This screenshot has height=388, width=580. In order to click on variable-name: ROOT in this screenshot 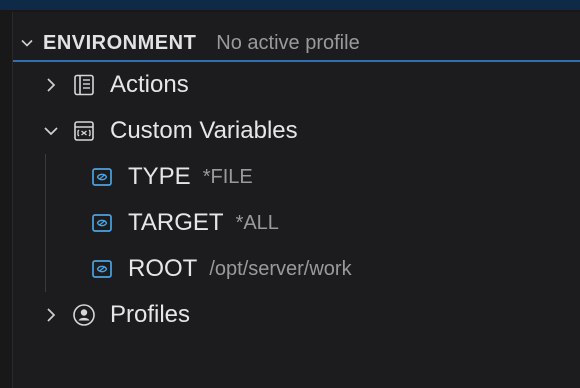, I will do `click(163, 268)`.